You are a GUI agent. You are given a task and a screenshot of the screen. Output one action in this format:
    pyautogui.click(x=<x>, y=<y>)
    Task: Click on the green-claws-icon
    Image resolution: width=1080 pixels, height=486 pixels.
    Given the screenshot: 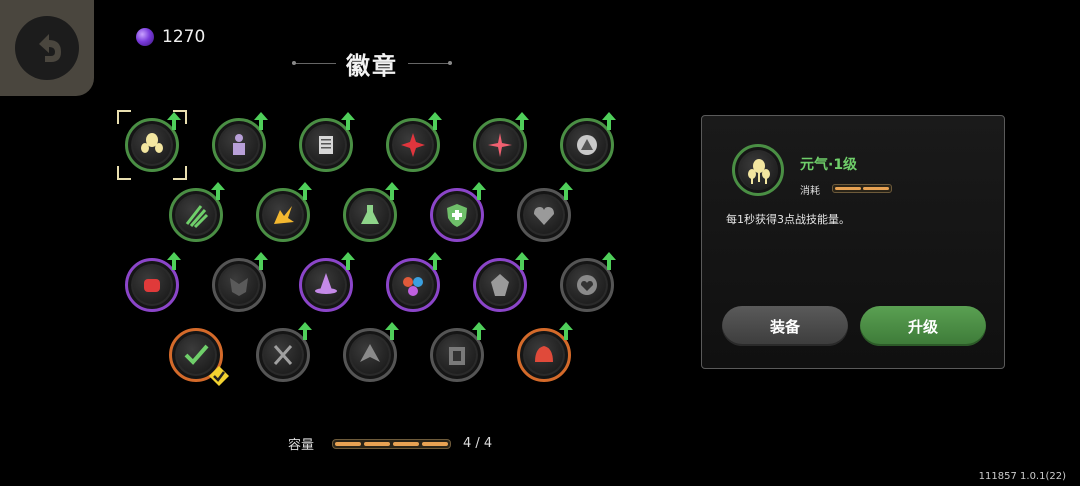 What is the action you would take?
    pyautogui.click(x=196, y=215)
    